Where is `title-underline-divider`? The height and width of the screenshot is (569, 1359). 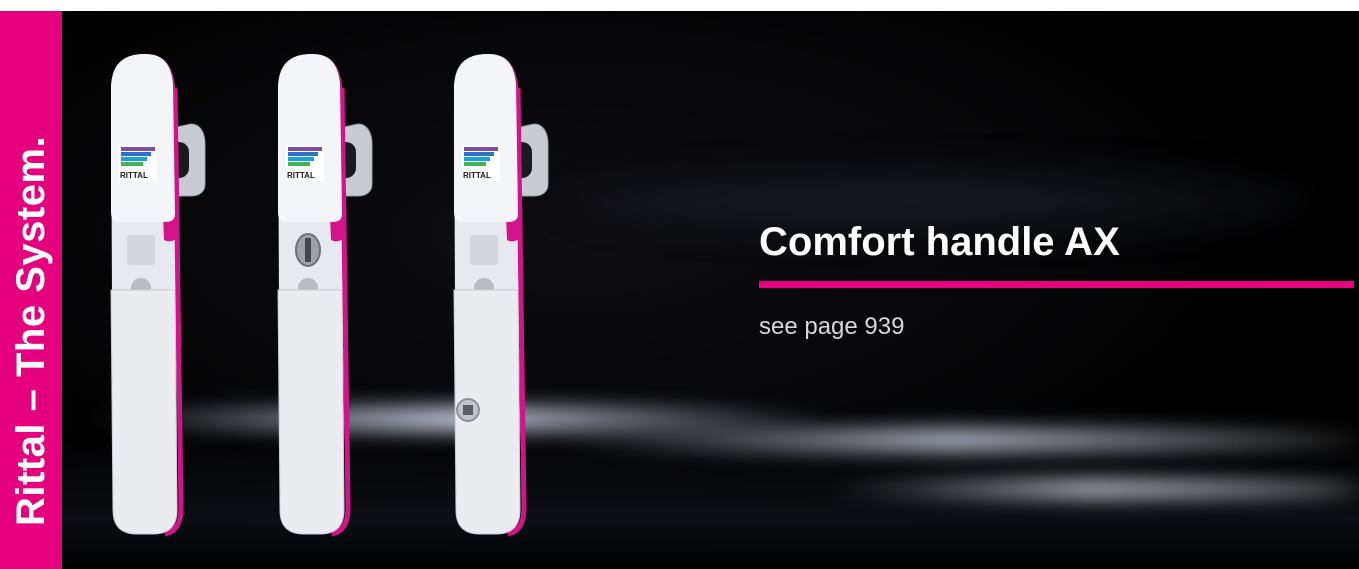
title-underline-divider is located at coordinates (1056, 284).